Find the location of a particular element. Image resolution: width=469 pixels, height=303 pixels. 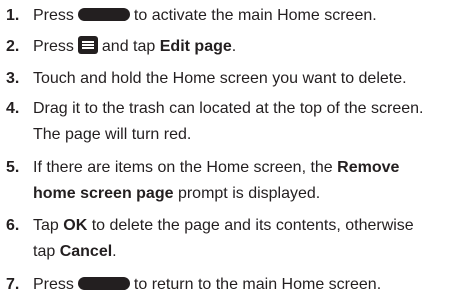

step-text-part: to return to the main Home screen. is located at coordinates (257, 284).